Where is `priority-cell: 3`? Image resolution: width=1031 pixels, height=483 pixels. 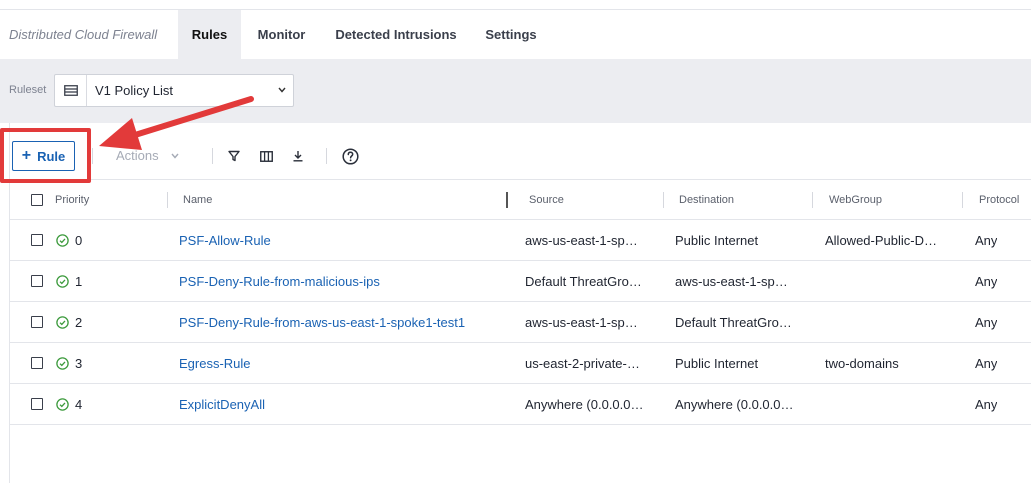
priority-cell: 3 is located at coordinates (79, 363).